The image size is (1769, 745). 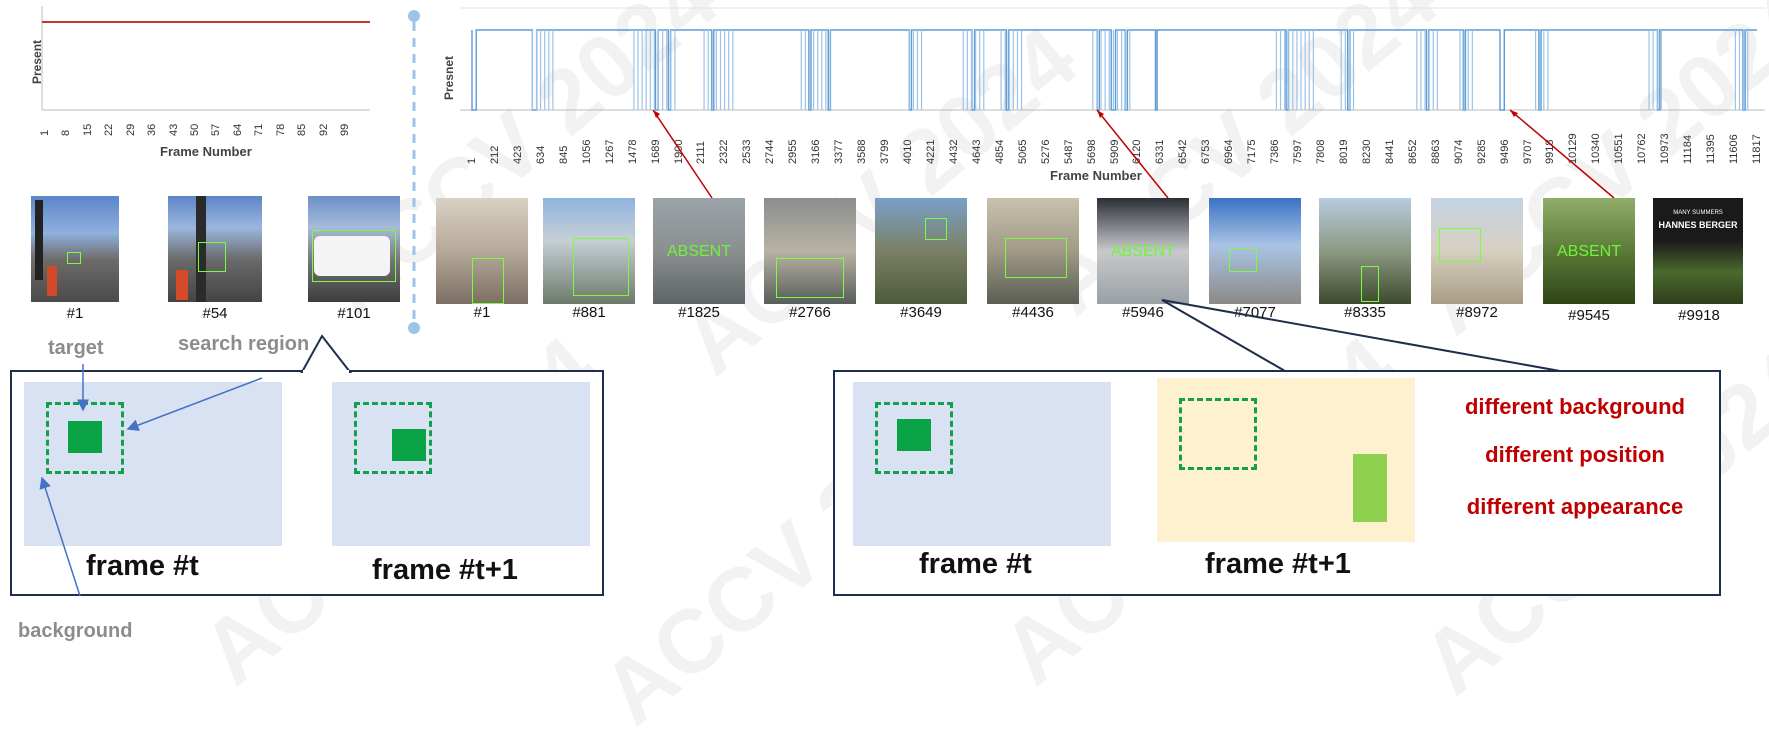 What do you see at coordinates (1278, 564) in the screenshot?
I see `right-frame-t1-label: frame #t+1` at bounding box center [1278, 564].